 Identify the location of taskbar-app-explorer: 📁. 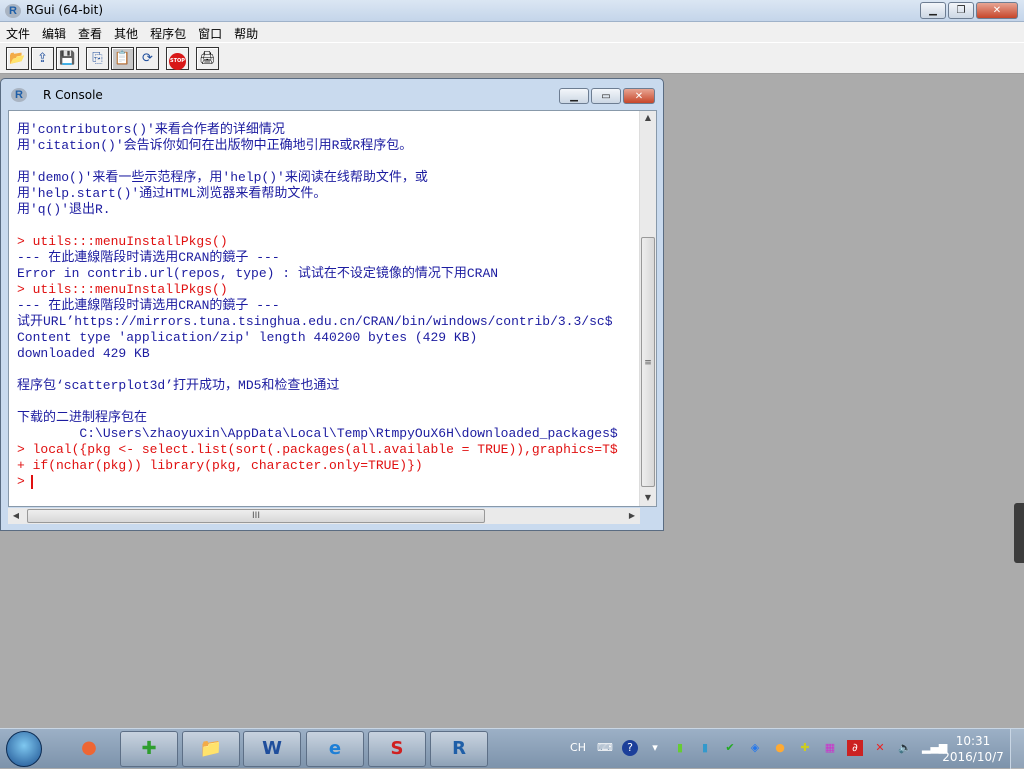
(211, 749).